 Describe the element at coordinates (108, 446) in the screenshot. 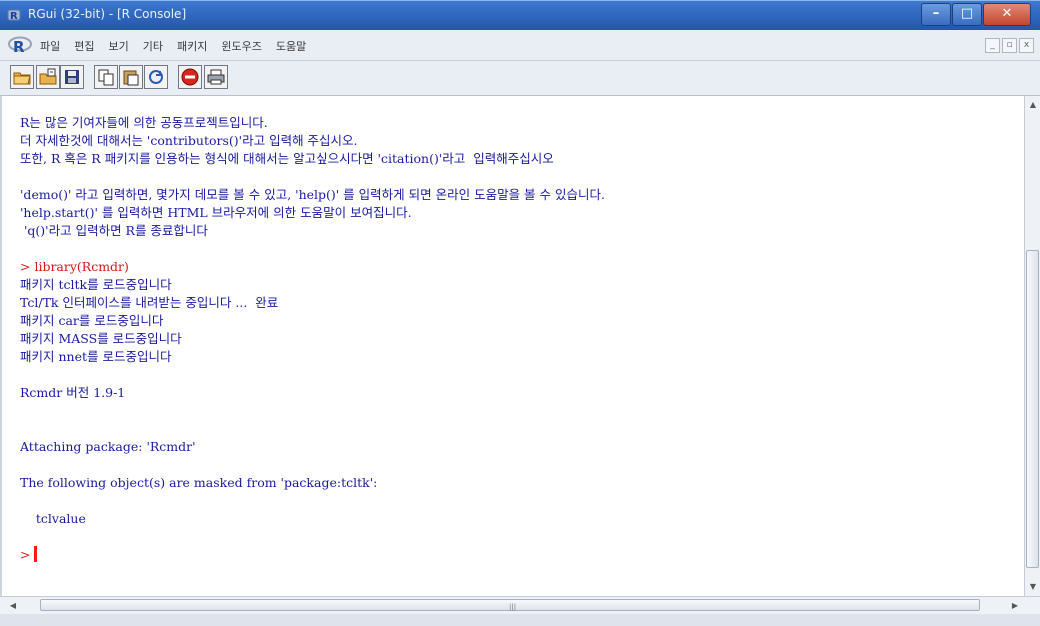

I see `console-output-line: Attaching package: 'Rcmdr'` at that location.